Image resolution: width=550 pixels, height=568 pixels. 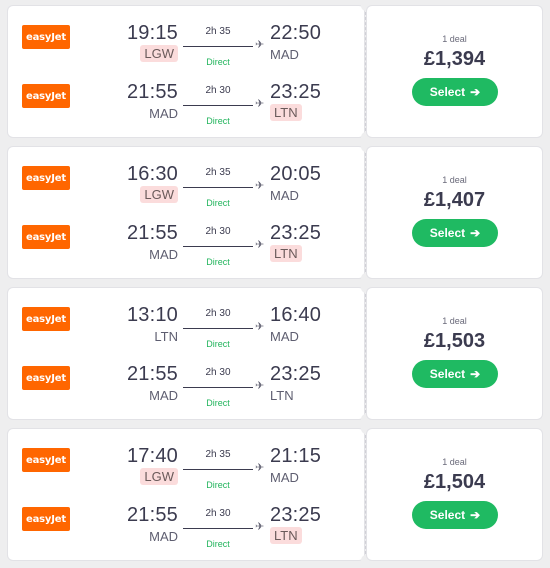 I want to click on flight-leg: easyJet 13:10 LTN 2h 30 ✈ Direct 16:40 MAD, so click(x=186, y=326).